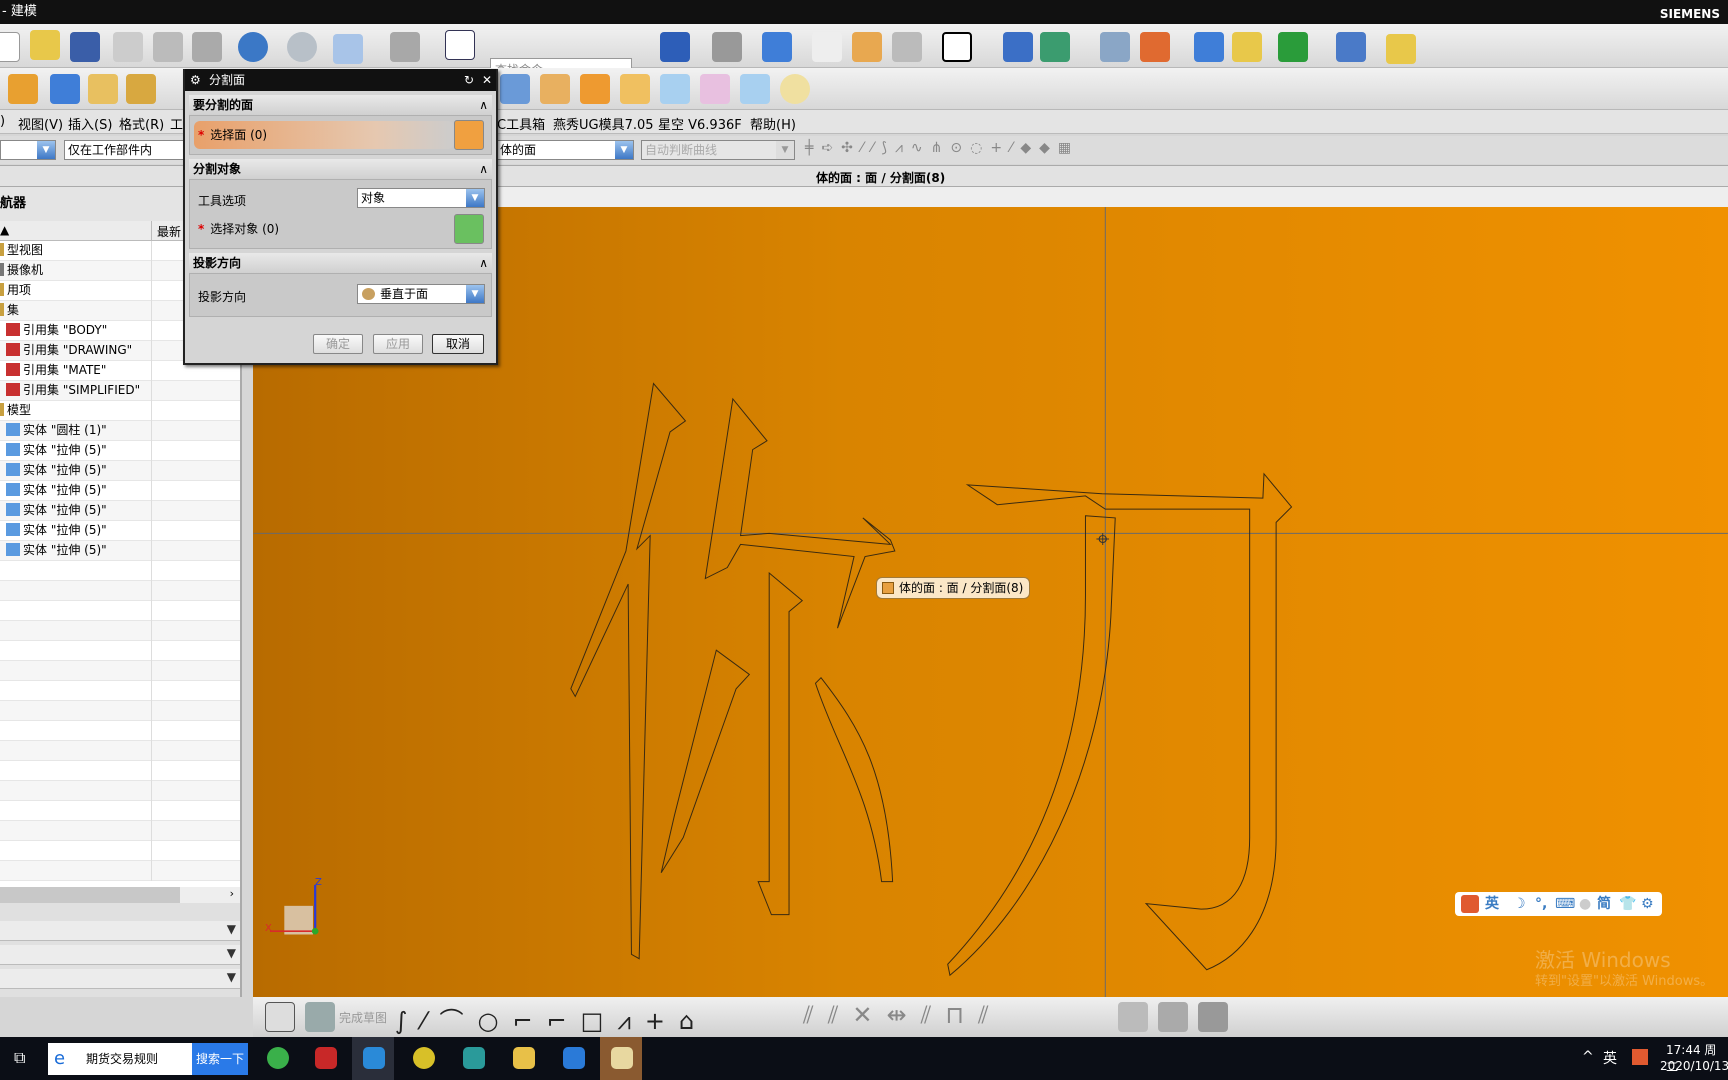 The image size is (1728, 1080). What do you see at coordinates (28, 150) in the screenshot?
I see `type-filter-select: ▼` at bounding box center [28, 150].